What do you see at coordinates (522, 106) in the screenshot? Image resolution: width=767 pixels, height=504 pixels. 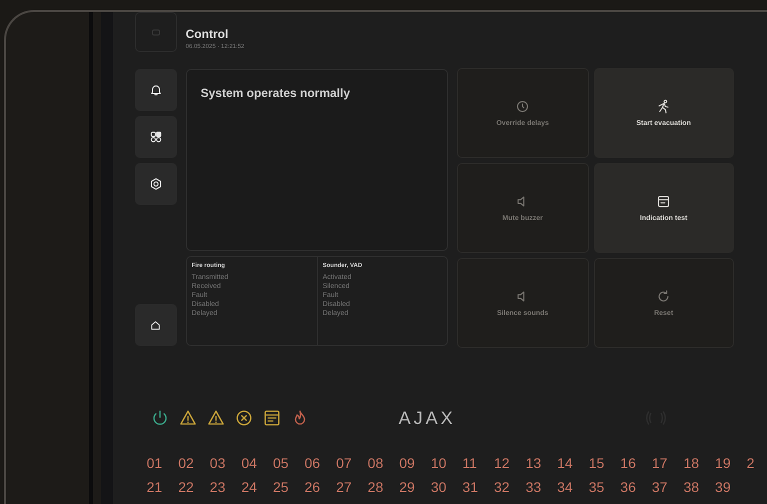 I see `clock-icon` at bounding box center [522, 106].